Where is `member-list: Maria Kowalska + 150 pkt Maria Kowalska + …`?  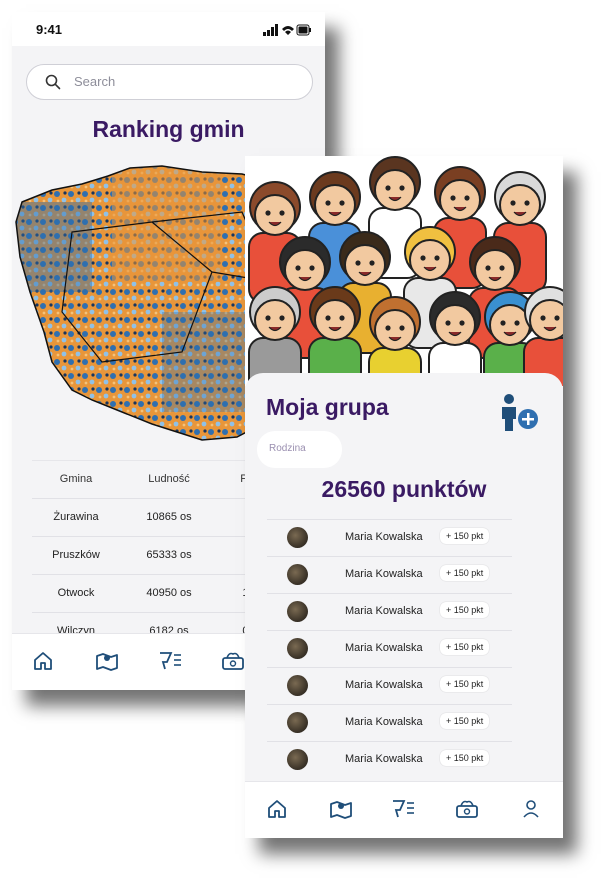
member-list: Maria Kowalska + 150 pkt Maria Kowalska + … is located at coordinates (389, 648).